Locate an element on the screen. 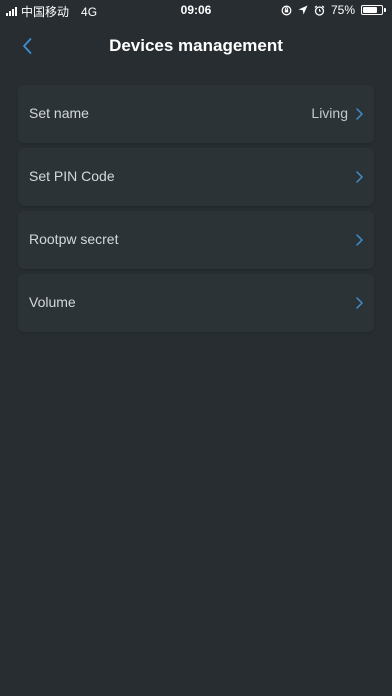 This screenshot has height=696, width=392. battery-icon is located at coordinates (373, 10).